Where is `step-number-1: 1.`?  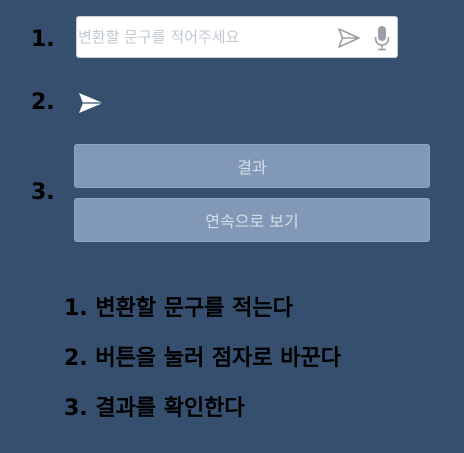
step-number-1: 1. is located at coordinates (43, 39).